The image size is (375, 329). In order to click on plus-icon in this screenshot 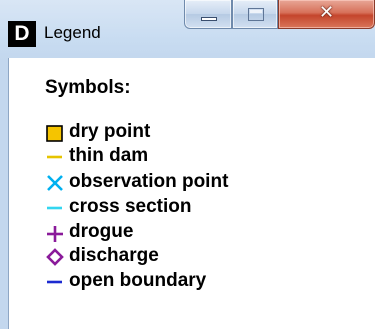, I will do `click(55, 234)`.